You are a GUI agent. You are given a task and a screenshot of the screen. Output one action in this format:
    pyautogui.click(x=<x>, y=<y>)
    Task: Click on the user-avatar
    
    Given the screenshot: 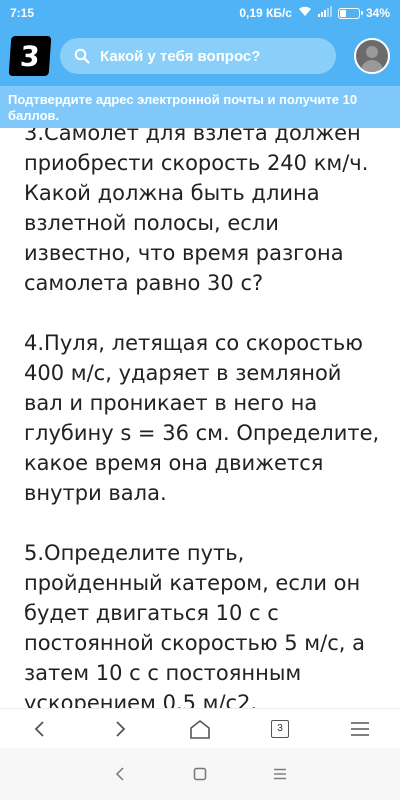 What is the action you would take?
    pyautogui.click(x=372, y=56)
    